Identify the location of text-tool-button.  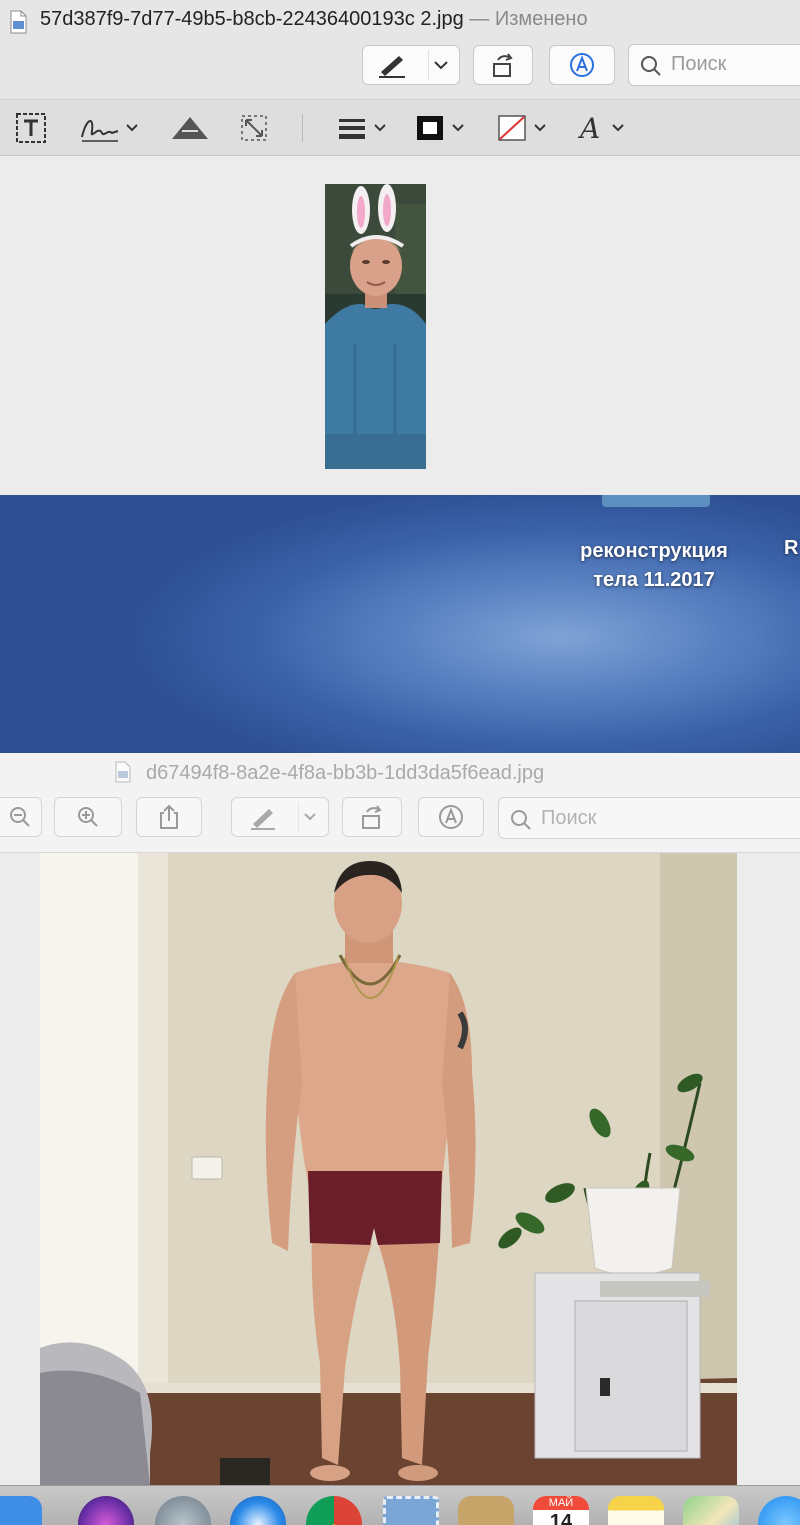
(31, 128).